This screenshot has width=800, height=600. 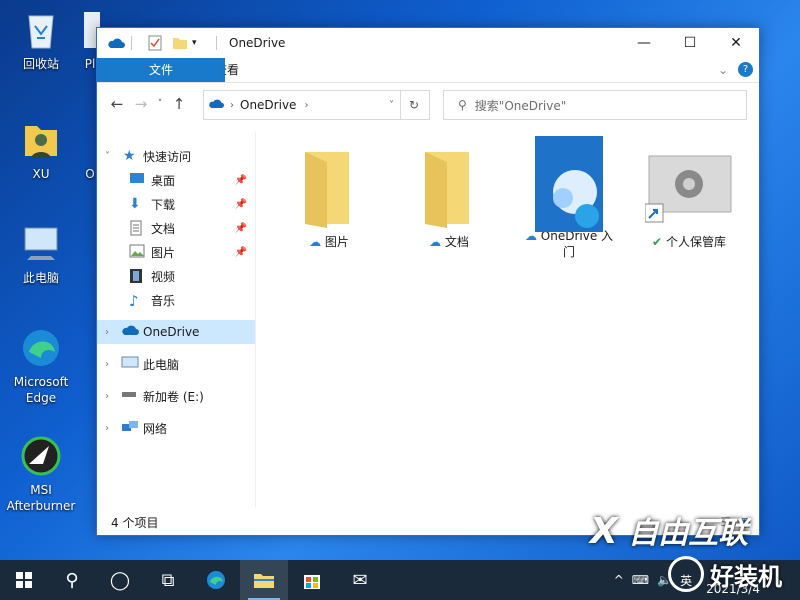 I want to click on sidebar-item-this-pc: › 此电脑, so click(x=176, y=364).